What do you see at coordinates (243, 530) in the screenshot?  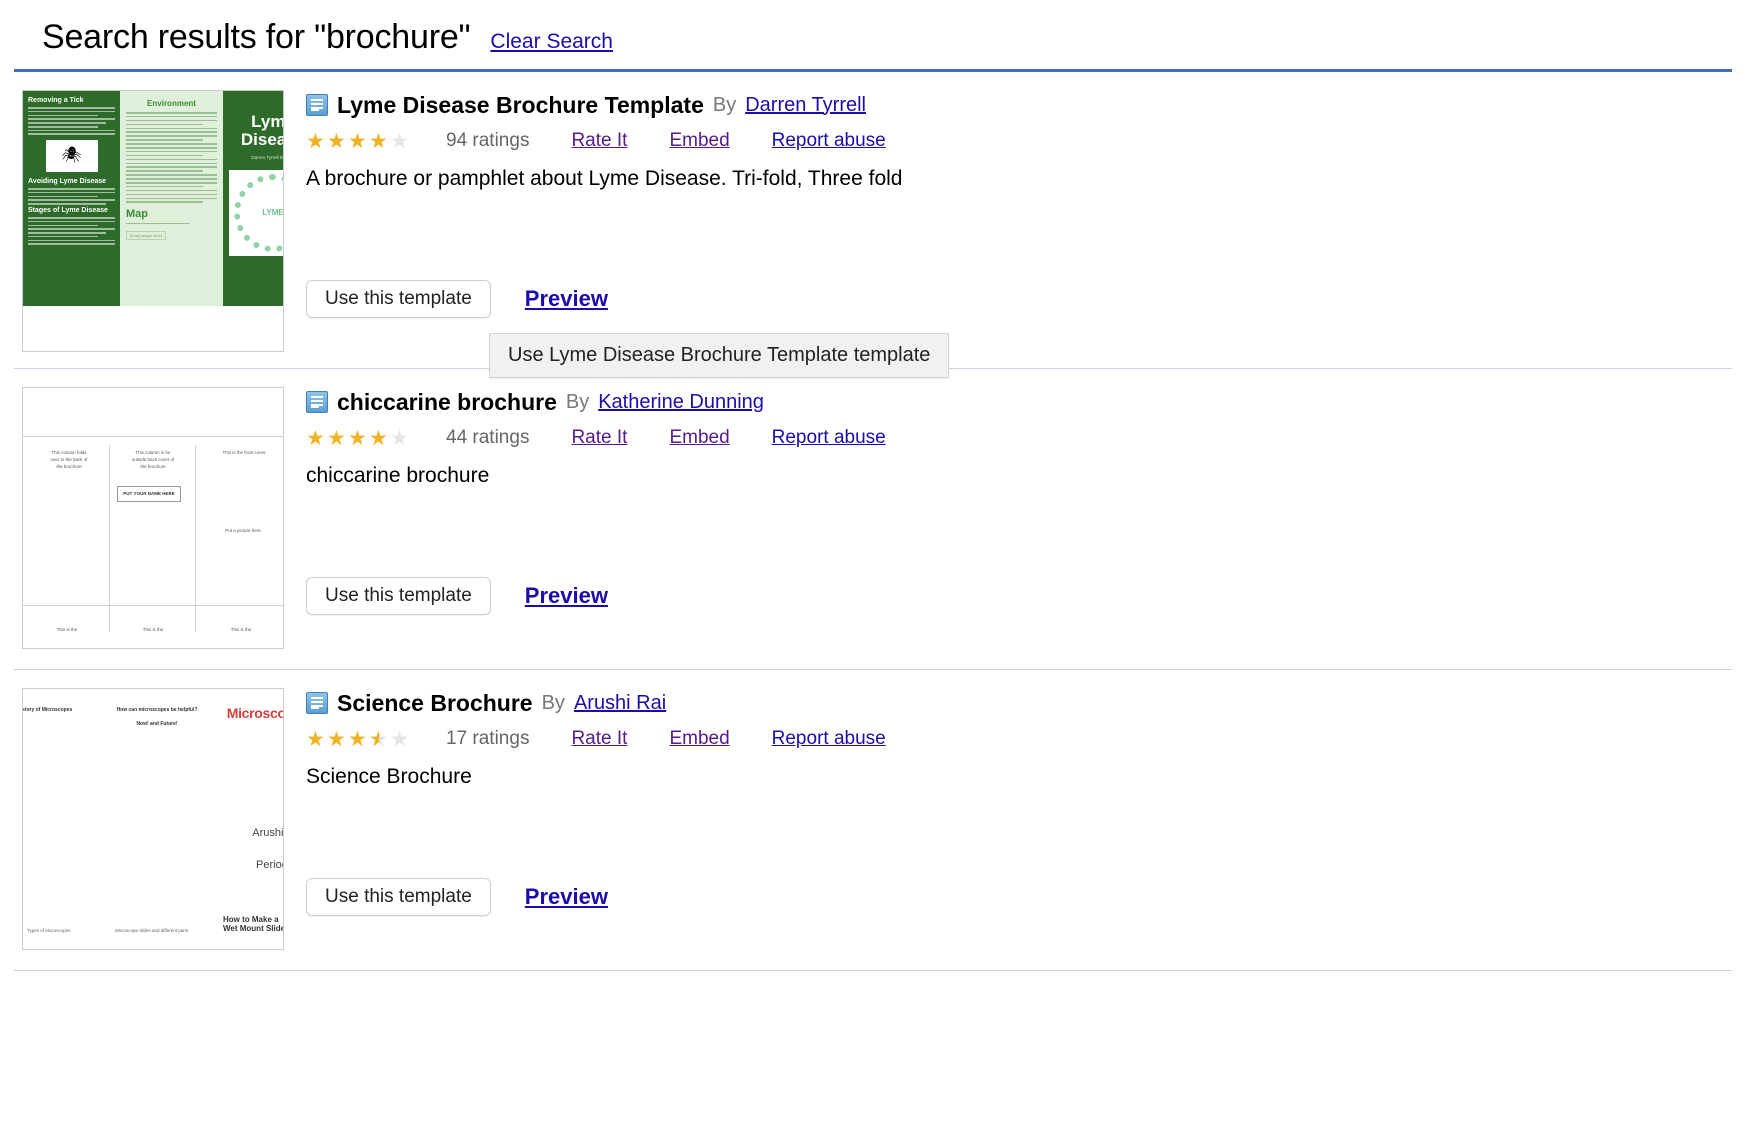 I see `thumb-col3-note: Put a picture here` at bounding box center [243, 530].